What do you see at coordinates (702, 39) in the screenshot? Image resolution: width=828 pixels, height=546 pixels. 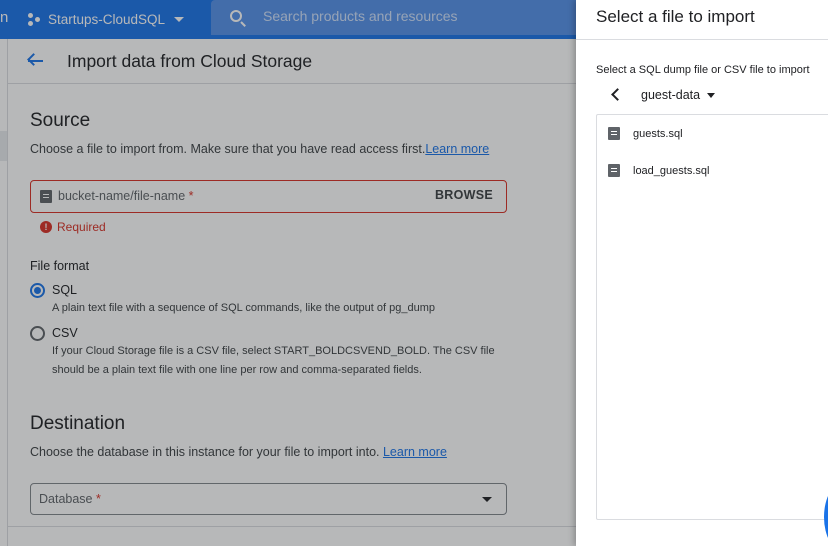 I see `drawer-divider` at bounding box center [702, 39].